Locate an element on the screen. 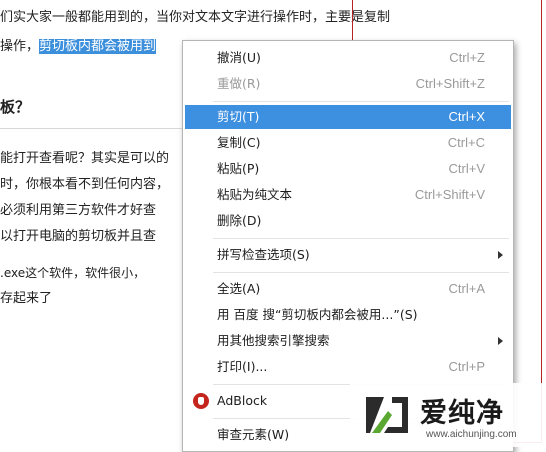 Image resolution: width=546 pixels, height=452 pixels. menu-item-baidu-search: 用 百度 搜“剪切板内都会被用...”(S) is located at coordinates (348, 315).